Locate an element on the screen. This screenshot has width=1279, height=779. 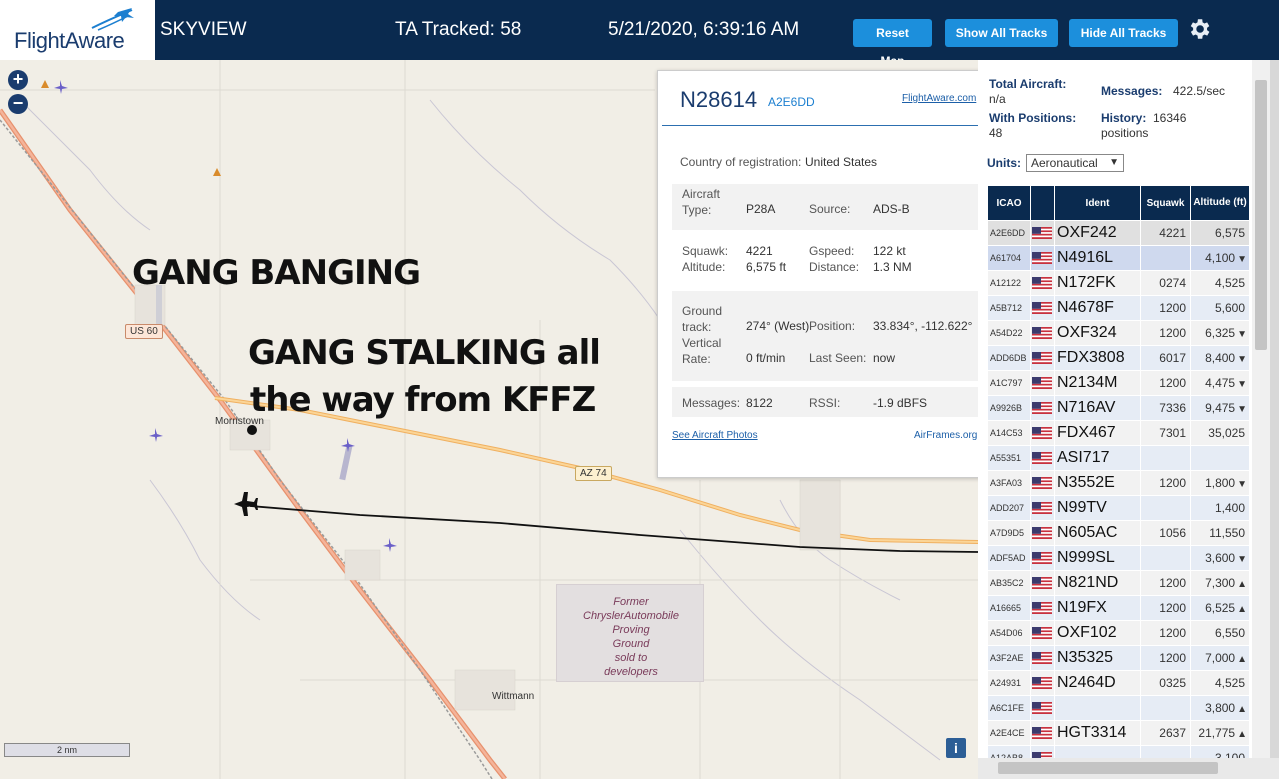
altitude-value: 1,800 is located at coordinates (1220, 483).